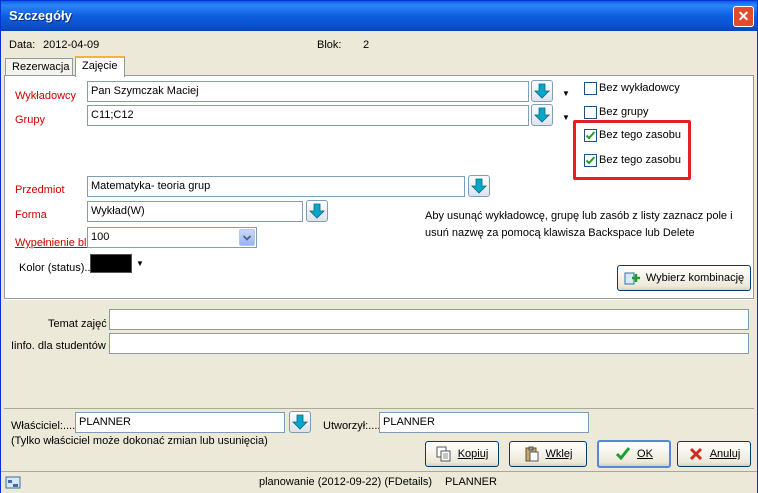 The image size is (758, 493). What do you see at coordinates (695, 278) in the screenshot?
I see `wybierz-kombinacje-label: Wybierz kombinację` at bounding box center [695, 278].